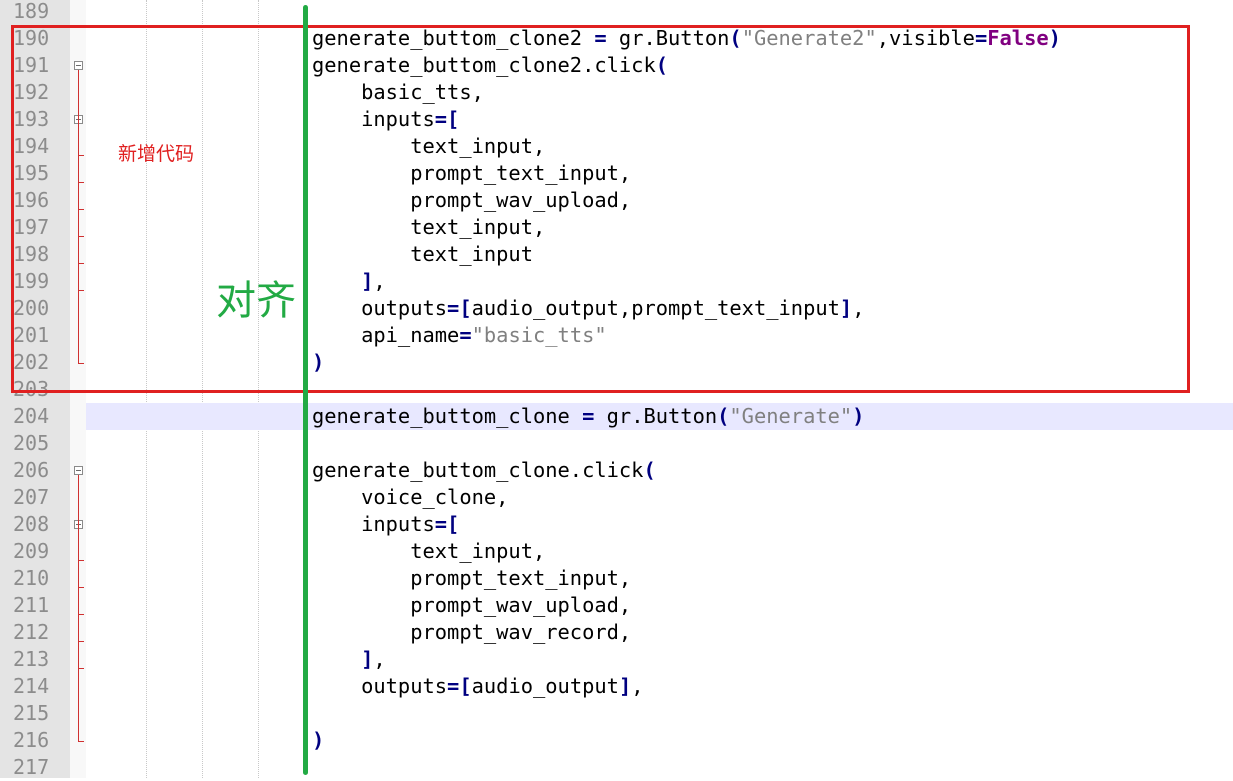 The width and height of the screenshot is (1233, 781). Describe the element at coordinates (78, 608) in the screenshot. I see `fold-range-line` at that location.